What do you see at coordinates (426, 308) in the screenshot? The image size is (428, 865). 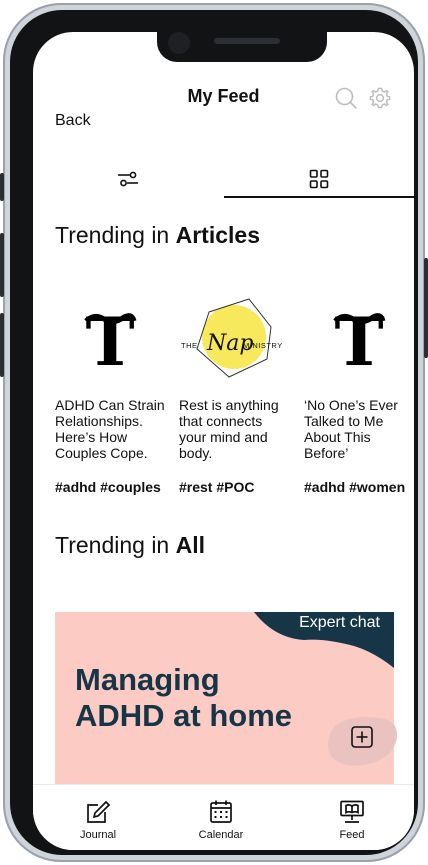 I see `power-button` at bounding box center [426, 308].